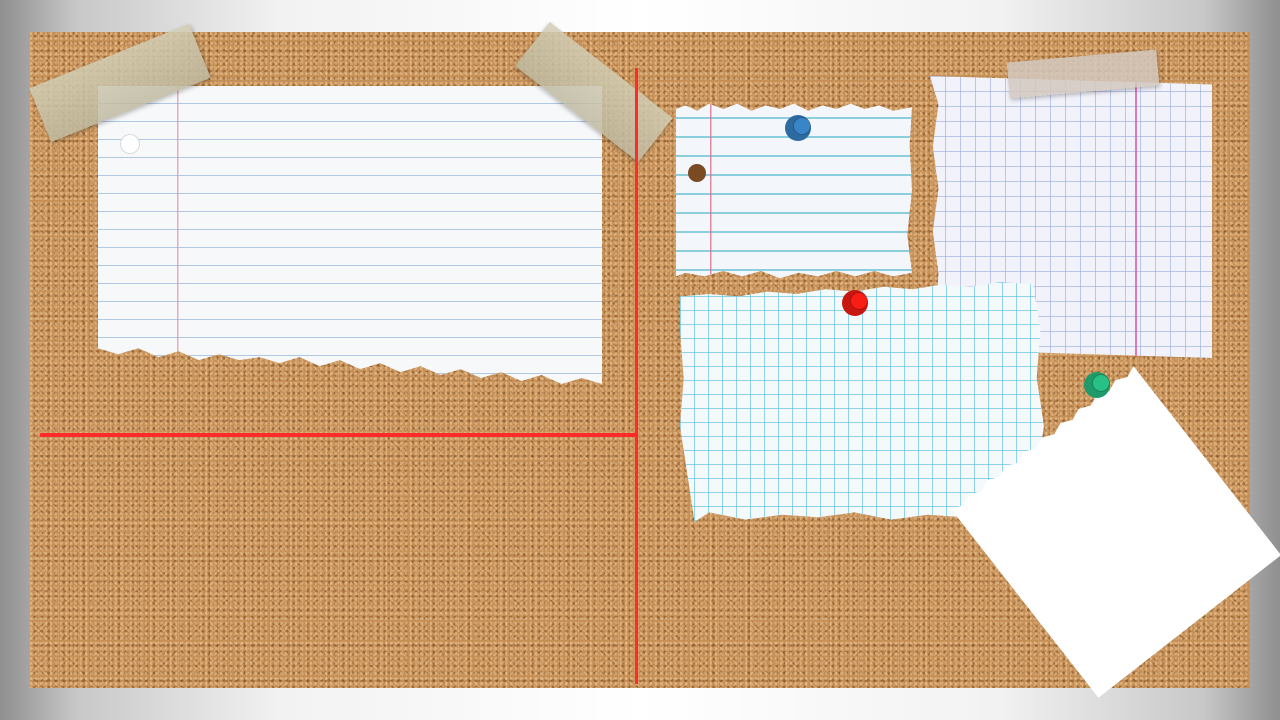 This screenshot has height=720, width=1280. What do you see at coordinates (339, 435) in the screenshot?
I see `horizontal-guide-line` at bounding box center [339, 435].